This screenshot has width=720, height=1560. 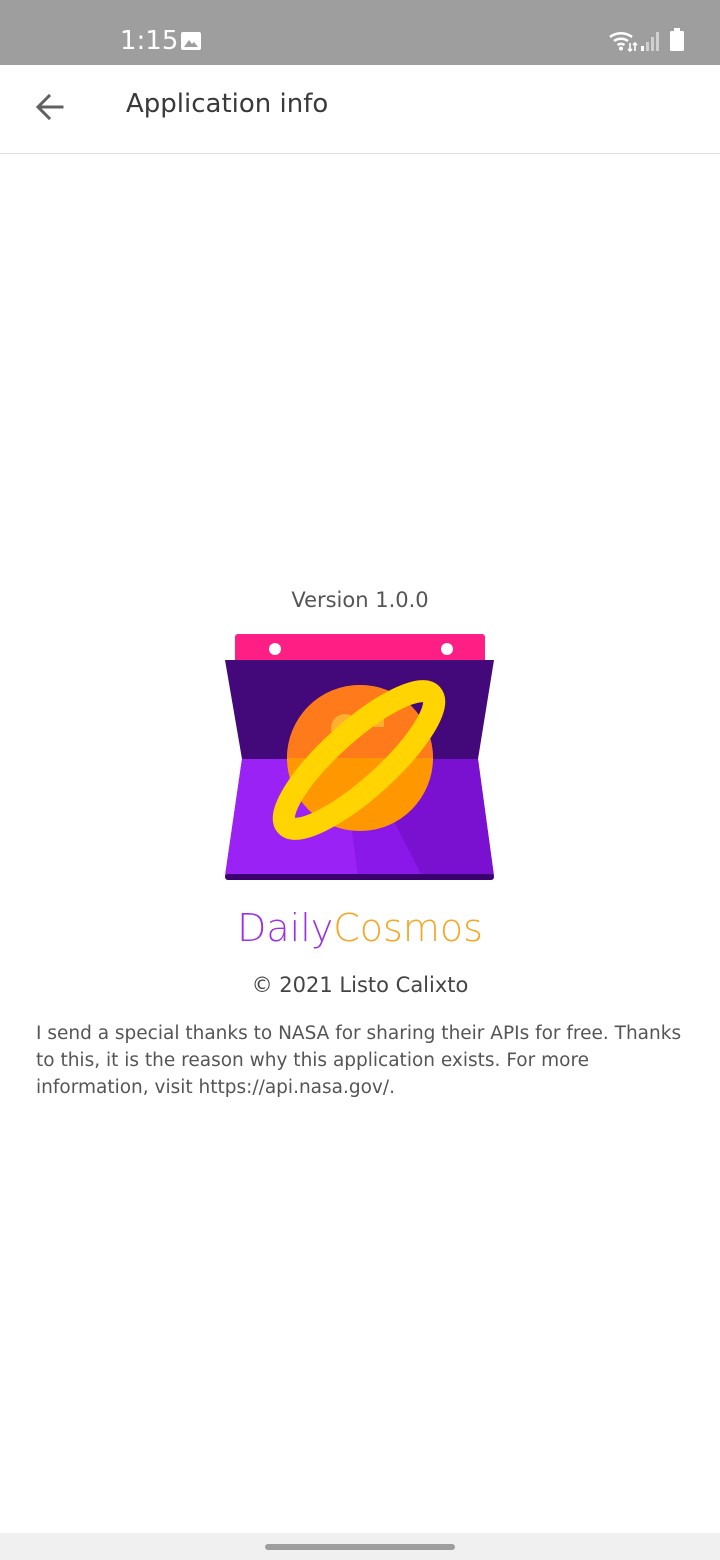 What do you see at coordinates (623, 42) in the screenshot?
I see `wifi-icon` at bounding box center [623, 42].